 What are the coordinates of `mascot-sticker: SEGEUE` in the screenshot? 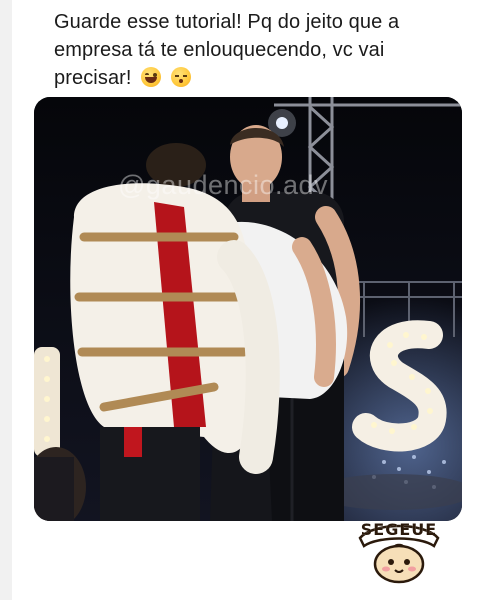 It's located at (399, 551).